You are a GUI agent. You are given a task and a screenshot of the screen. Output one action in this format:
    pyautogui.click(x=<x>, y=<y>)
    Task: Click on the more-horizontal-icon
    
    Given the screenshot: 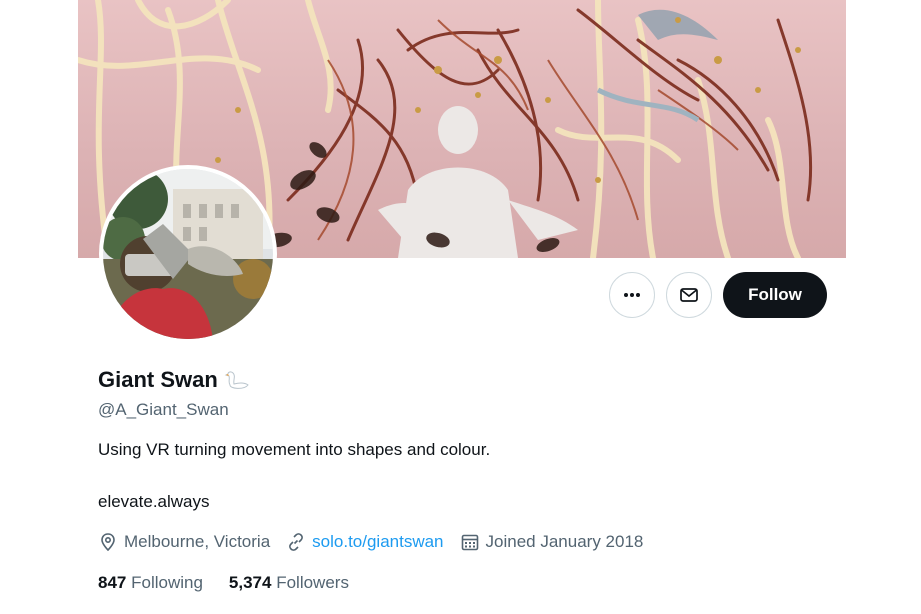 What is the action you would take?
    pyautogui.click(x=632, y=295)
    